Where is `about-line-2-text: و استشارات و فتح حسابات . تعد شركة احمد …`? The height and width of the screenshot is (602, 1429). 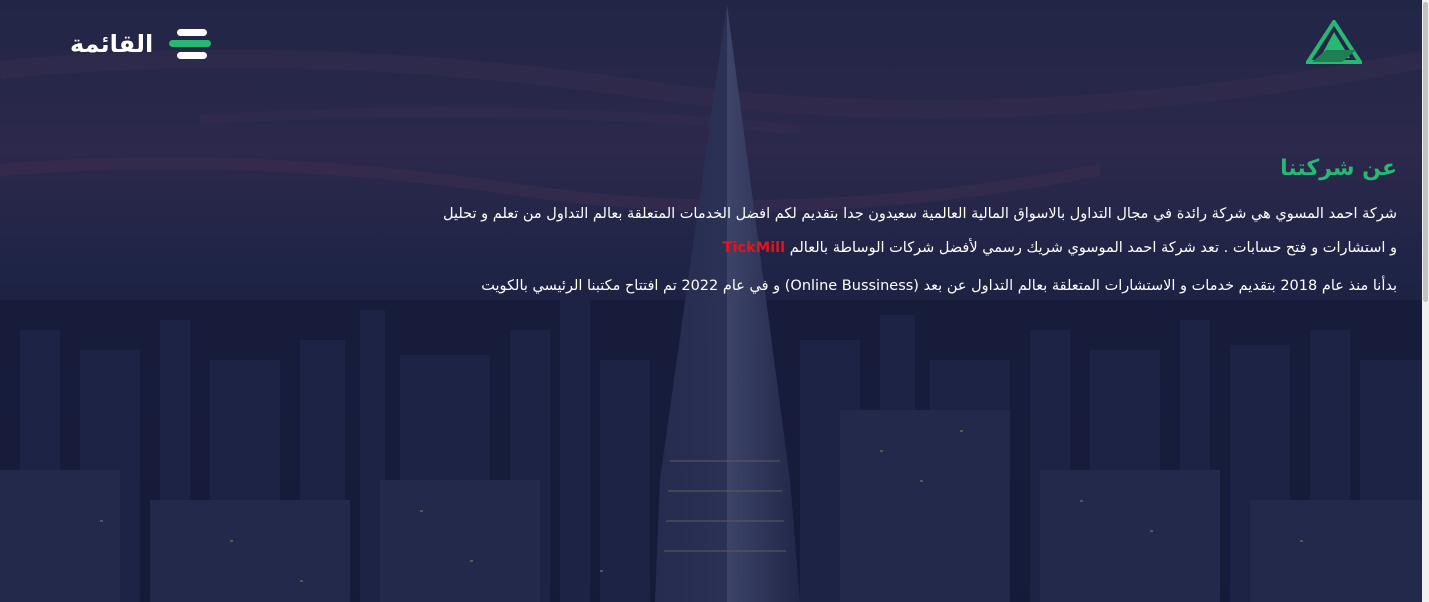 about-line-2-text: و استشارات و فتح حسابات . تعد شركة احمد … is located at coordinates (1093, 248).